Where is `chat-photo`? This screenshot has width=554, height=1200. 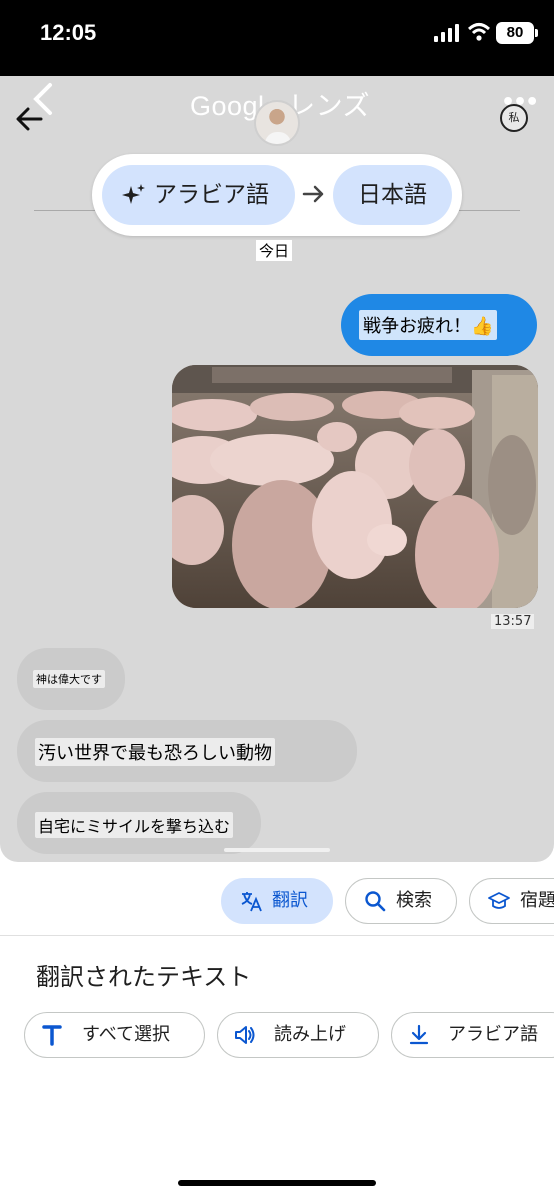 chat-photo is located at coordinates (355, 486).